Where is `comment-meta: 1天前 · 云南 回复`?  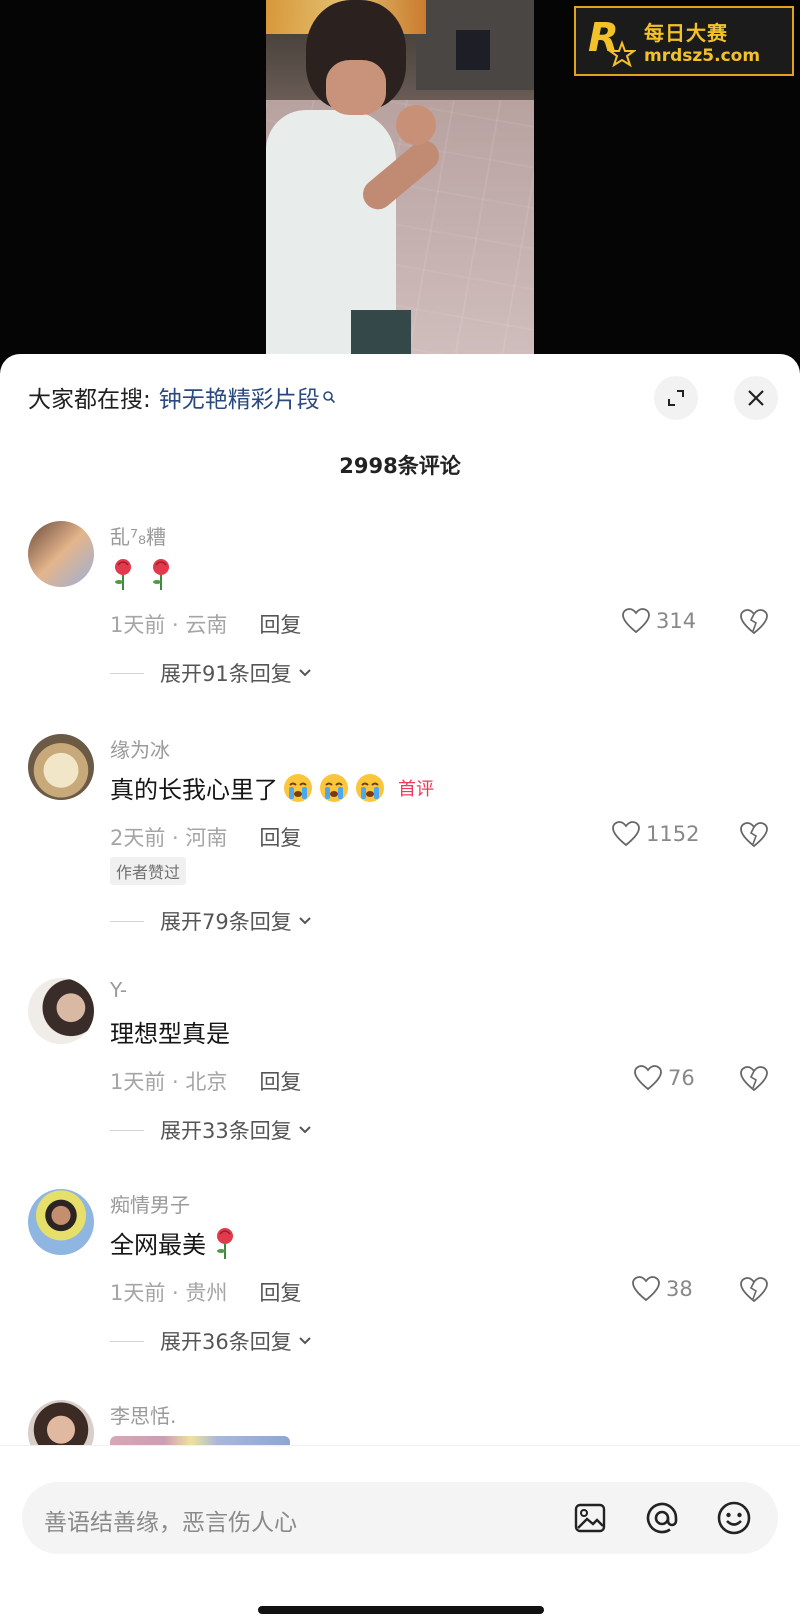 comment-meta: 1天前 · 云南 回复 is located at coordinates (205, 624).